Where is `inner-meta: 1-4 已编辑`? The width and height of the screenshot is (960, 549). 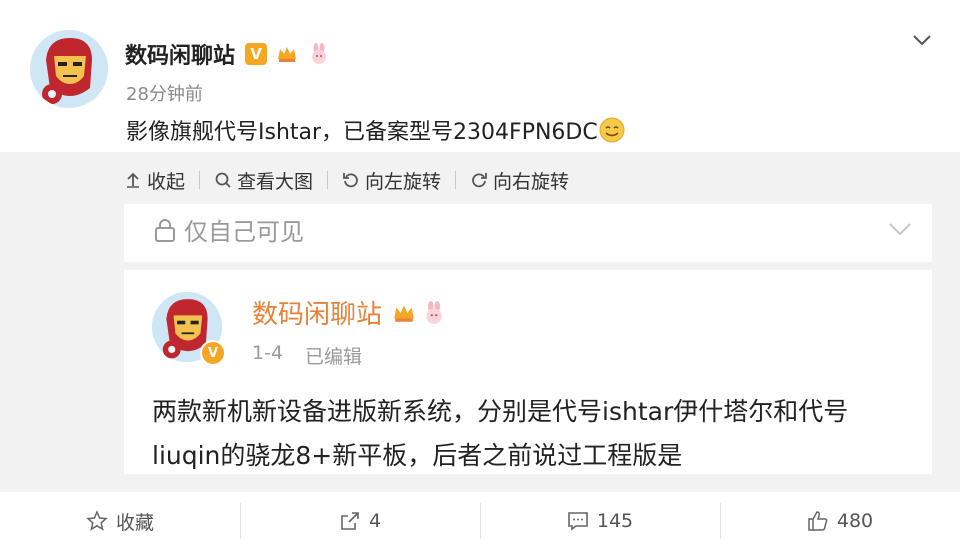
inner-meta: 1-4 已编辑 is located at coordinates (307, 355).